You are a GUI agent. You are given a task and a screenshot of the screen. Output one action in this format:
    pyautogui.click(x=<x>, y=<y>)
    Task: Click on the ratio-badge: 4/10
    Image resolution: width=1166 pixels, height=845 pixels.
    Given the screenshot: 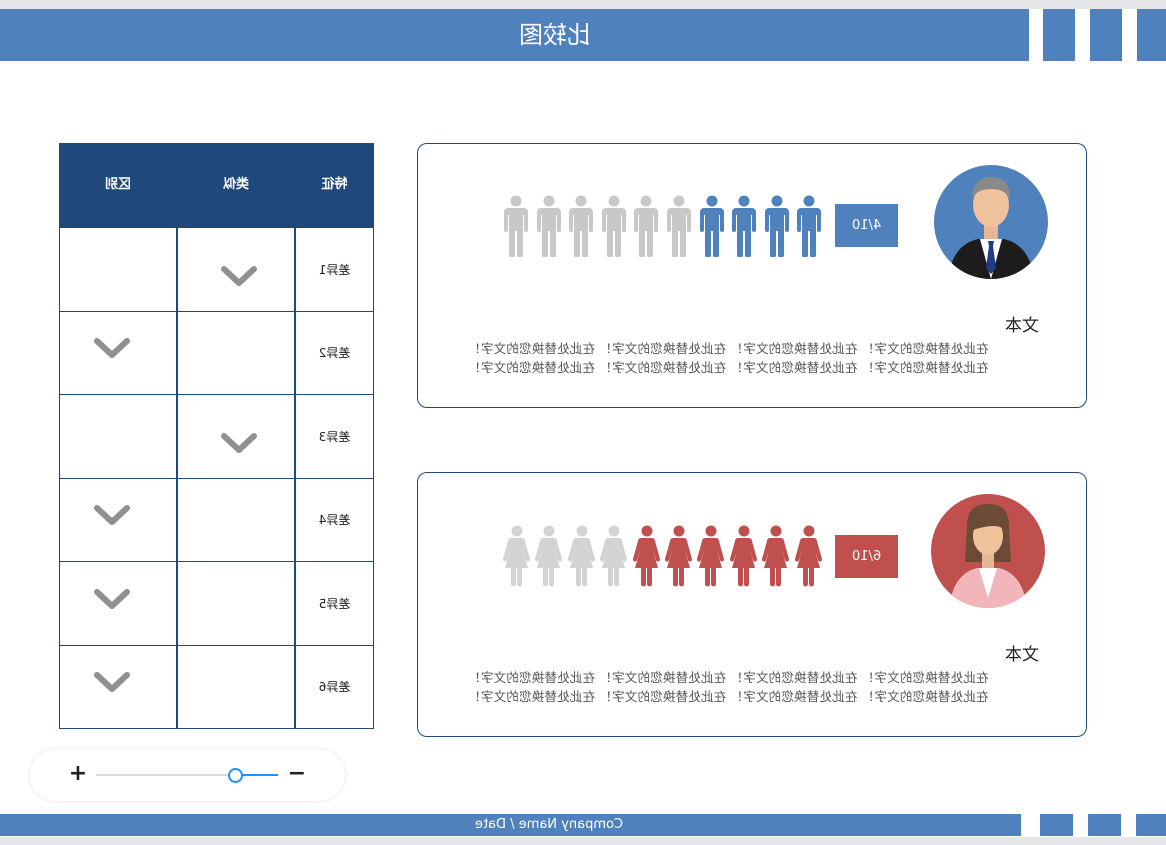 What is the action you would take?
    pyautogui.click(x=866, y=225)
    